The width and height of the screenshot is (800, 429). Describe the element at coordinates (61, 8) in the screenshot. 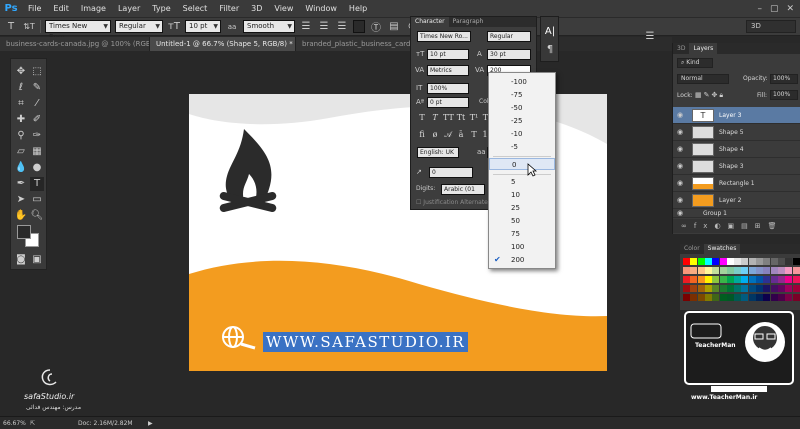

I see `menu-edit: Edit` at that location.